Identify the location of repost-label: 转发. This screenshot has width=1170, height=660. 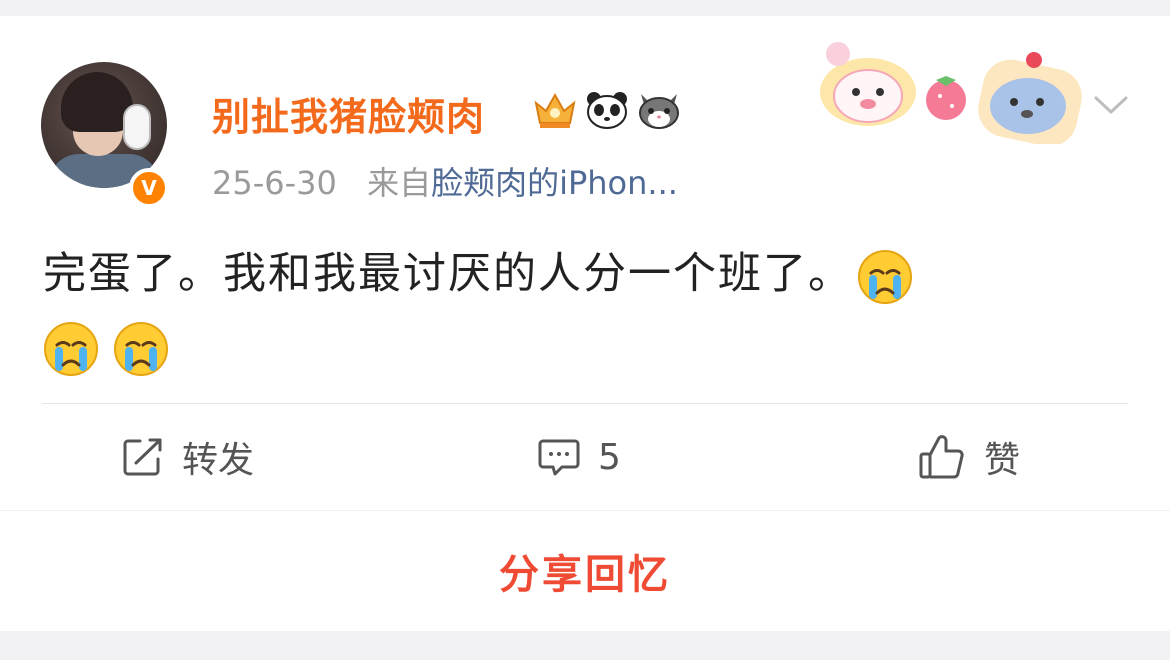
(218, 460).